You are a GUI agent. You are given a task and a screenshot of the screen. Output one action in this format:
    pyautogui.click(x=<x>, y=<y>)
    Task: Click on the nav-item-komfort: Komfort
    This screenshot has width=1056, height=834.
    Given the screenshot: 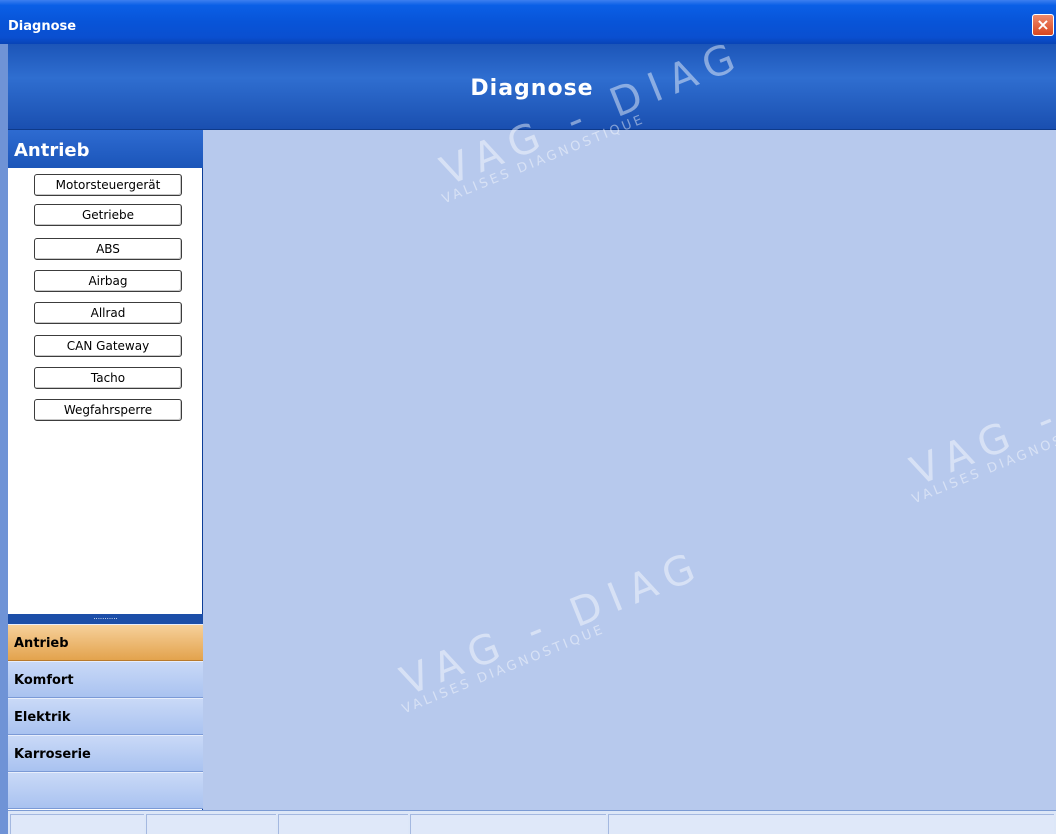 What is the action you would take?
    pyautogui.click(x=105, y=679)
    